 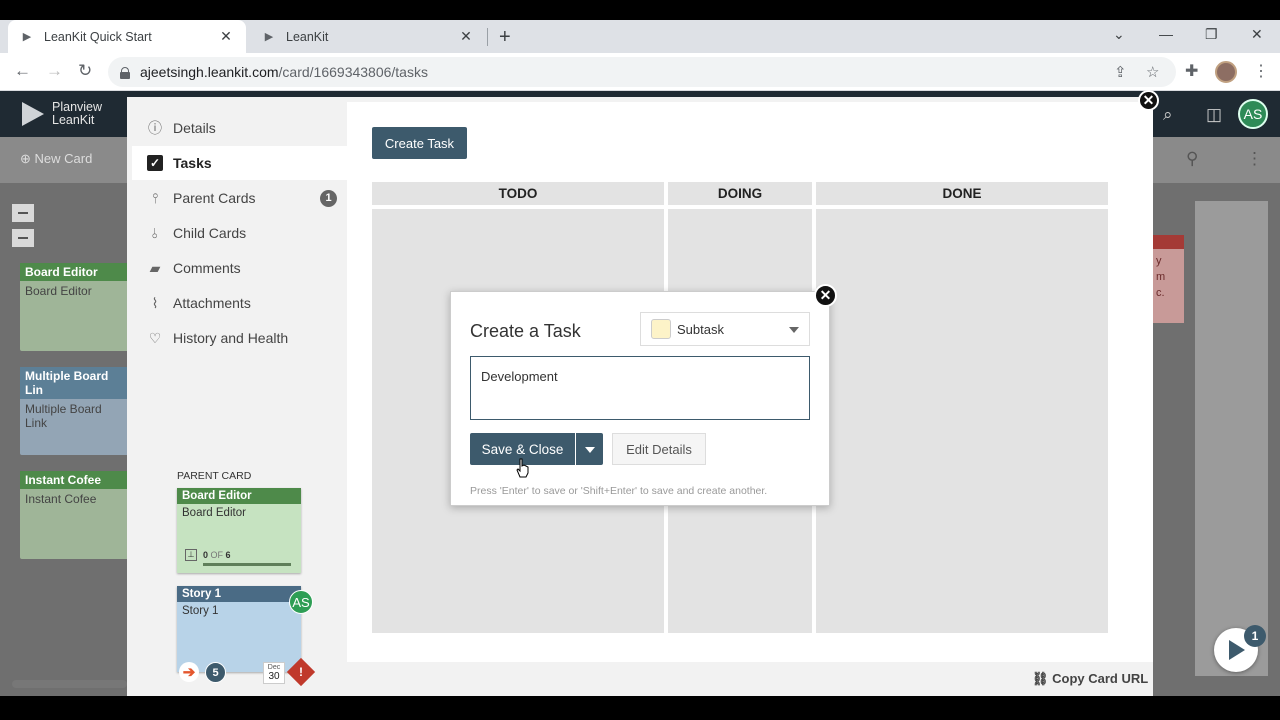 I want to click on minimize-icon: —, so click(x=1166, y=34).